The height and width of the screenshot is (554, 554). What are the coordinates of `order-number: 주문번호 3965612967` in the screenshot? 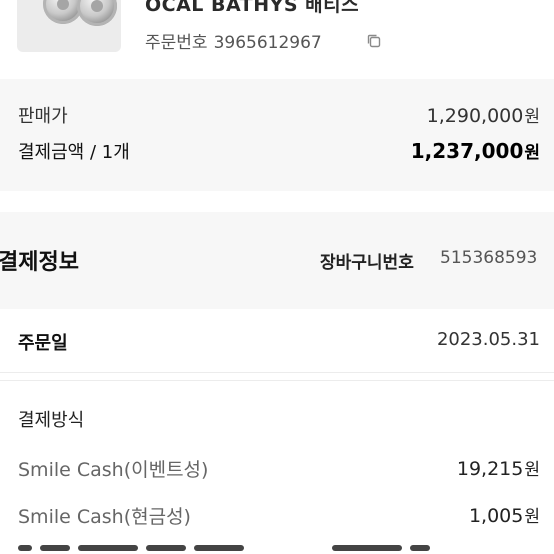 It's located at (233, 40).